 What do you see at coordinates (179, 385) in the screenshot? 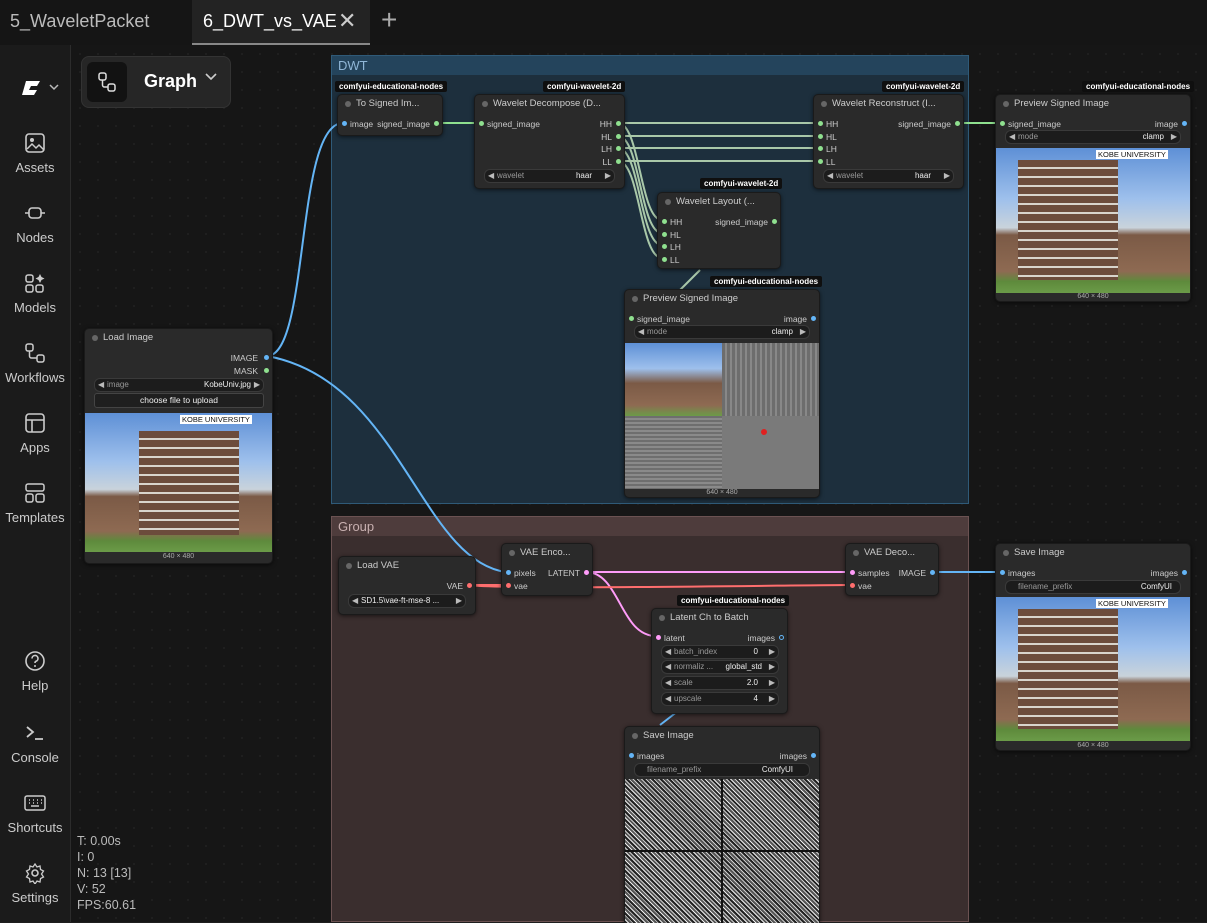
I see `image-select: ◀ image KobeUniv.jpg ▶` at bounding box center [179, 385].